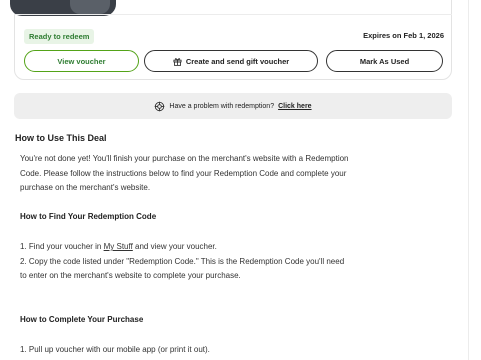  I want to click on view-voucher-button: View voucher, so click(81, 61).